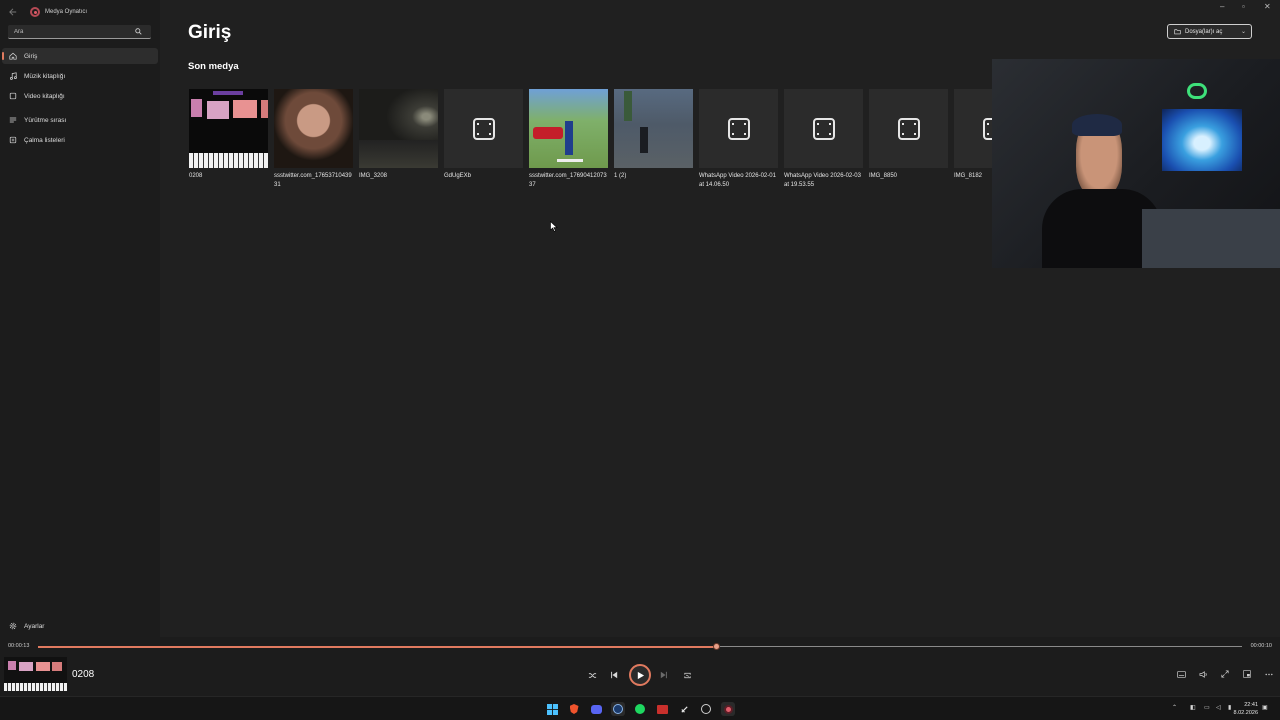 The image size is (1280, 720). Describe the element at coordinates (823, 128) in the screenshot. I see `film-icon` at that location.